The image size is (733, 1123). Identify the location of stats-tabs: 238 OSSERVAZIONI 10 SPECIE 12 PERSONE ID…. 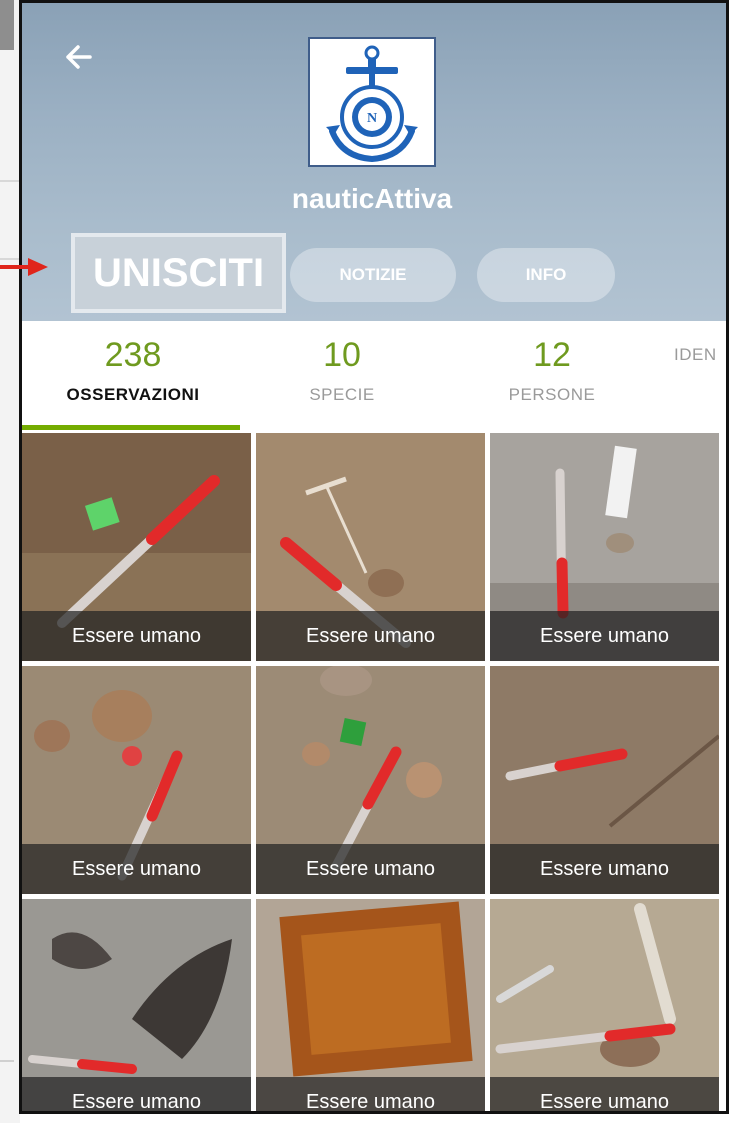
(374, 376).